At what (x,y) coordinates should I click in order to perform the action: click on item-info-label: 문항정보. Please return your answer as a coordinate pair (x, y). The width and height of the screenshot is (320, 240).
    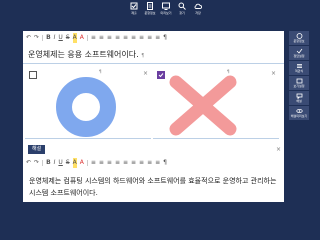
    Looking at the image, I should click on (150, 13).